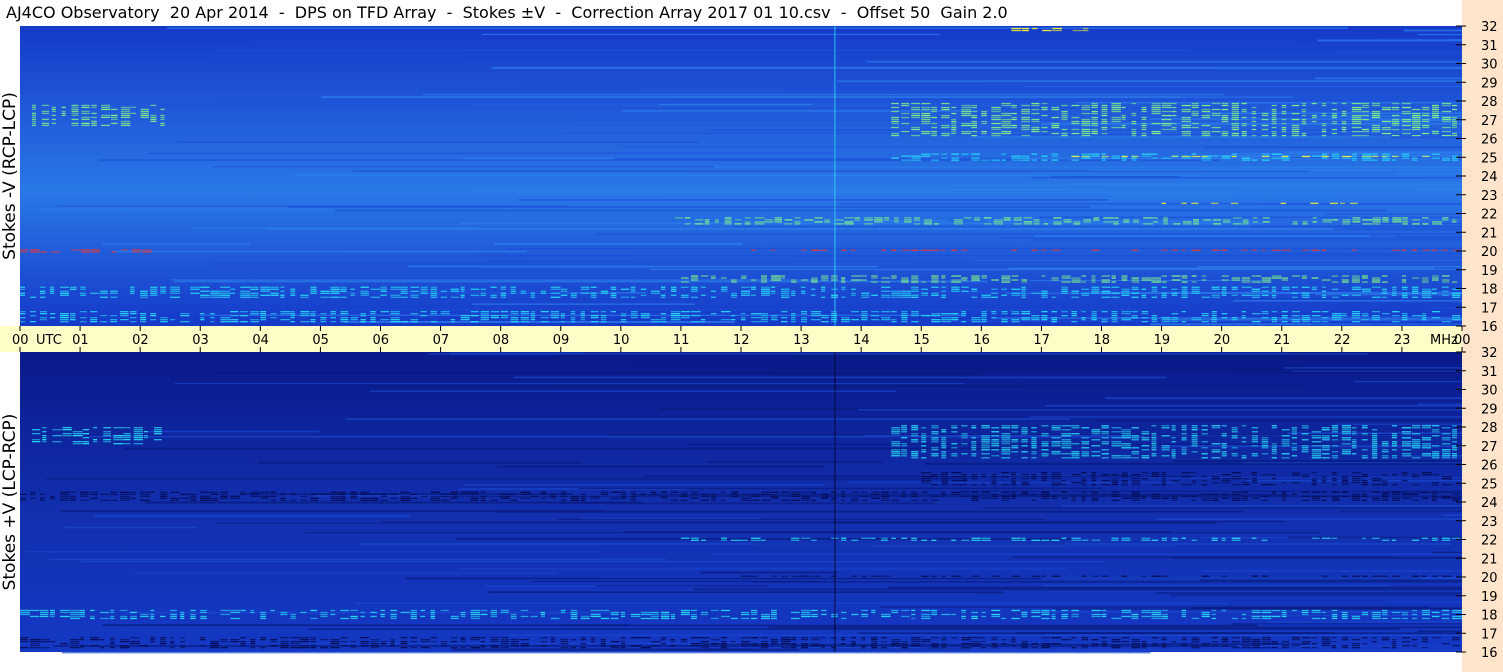 This screenshot has height=672, width=1503. I want to click on utc-tick-label: 07, so click(441, 340).